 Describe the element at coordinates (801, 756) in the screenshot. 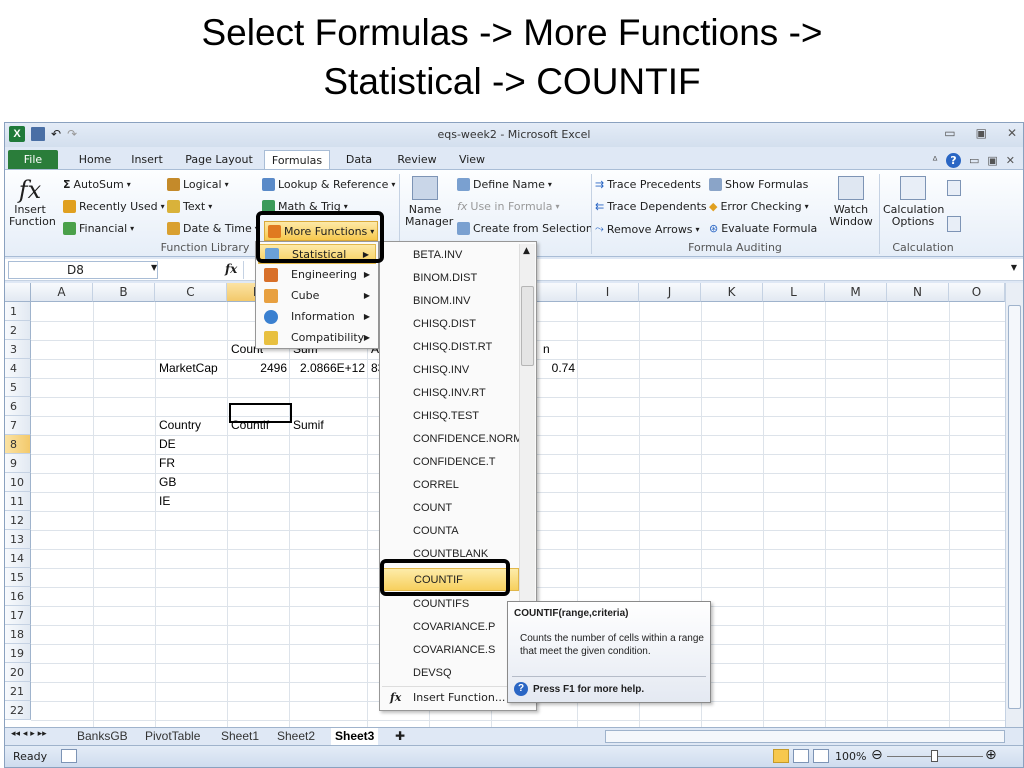

I see `page-layout-view-icon` at that location.